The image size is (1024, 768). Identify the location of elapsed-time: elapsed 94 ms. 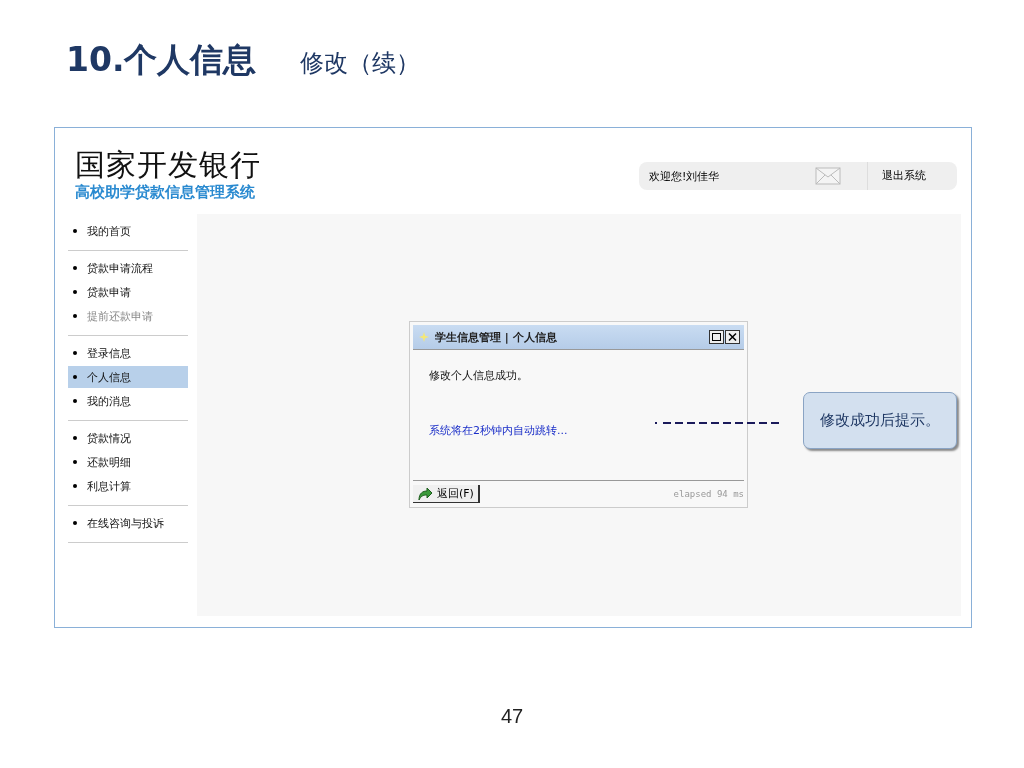
(708, 494).